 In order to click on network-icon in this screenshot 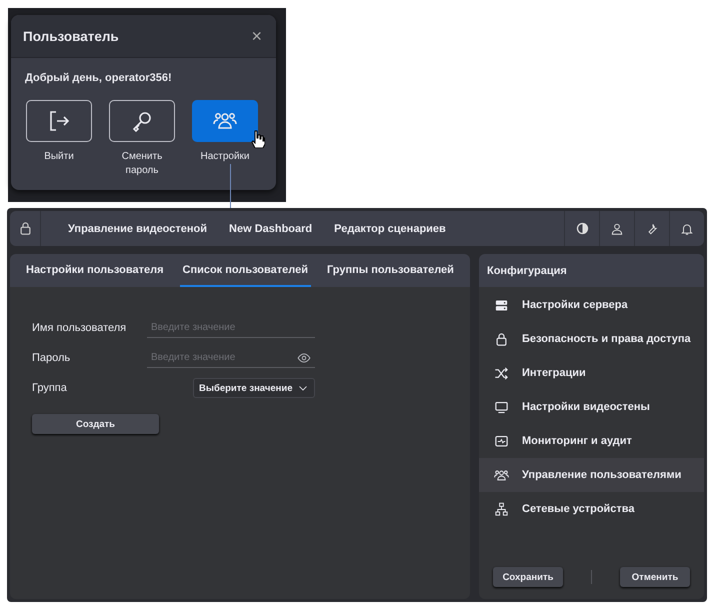, I will do `click(501, 509)`.